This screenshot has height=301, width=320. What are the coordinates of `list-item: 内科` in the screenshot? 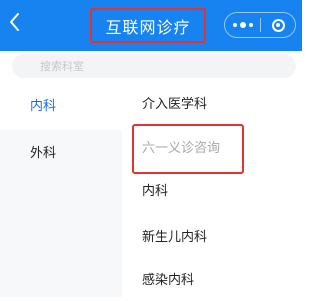 It's located at (212, 192).